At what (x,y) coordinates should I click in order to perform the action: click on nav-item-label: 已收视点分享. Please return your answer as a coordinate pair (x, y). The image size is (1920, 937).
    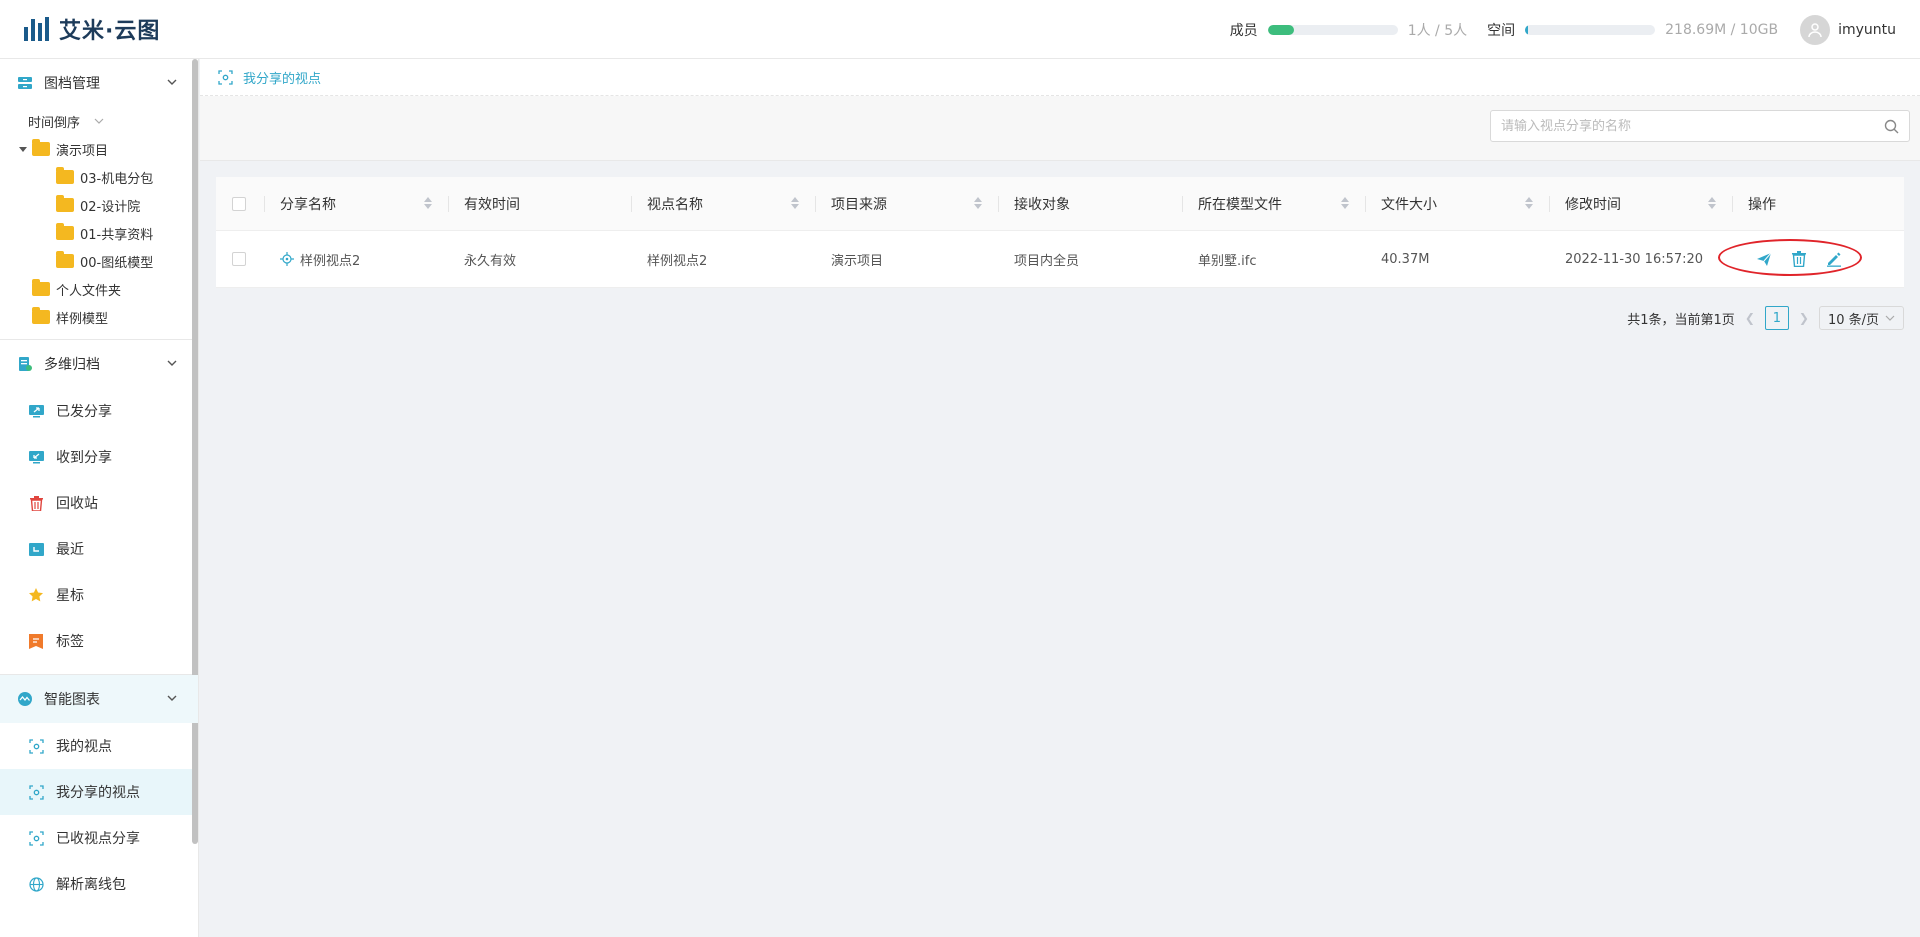
    Looking at the image, I should click on (98, 839).